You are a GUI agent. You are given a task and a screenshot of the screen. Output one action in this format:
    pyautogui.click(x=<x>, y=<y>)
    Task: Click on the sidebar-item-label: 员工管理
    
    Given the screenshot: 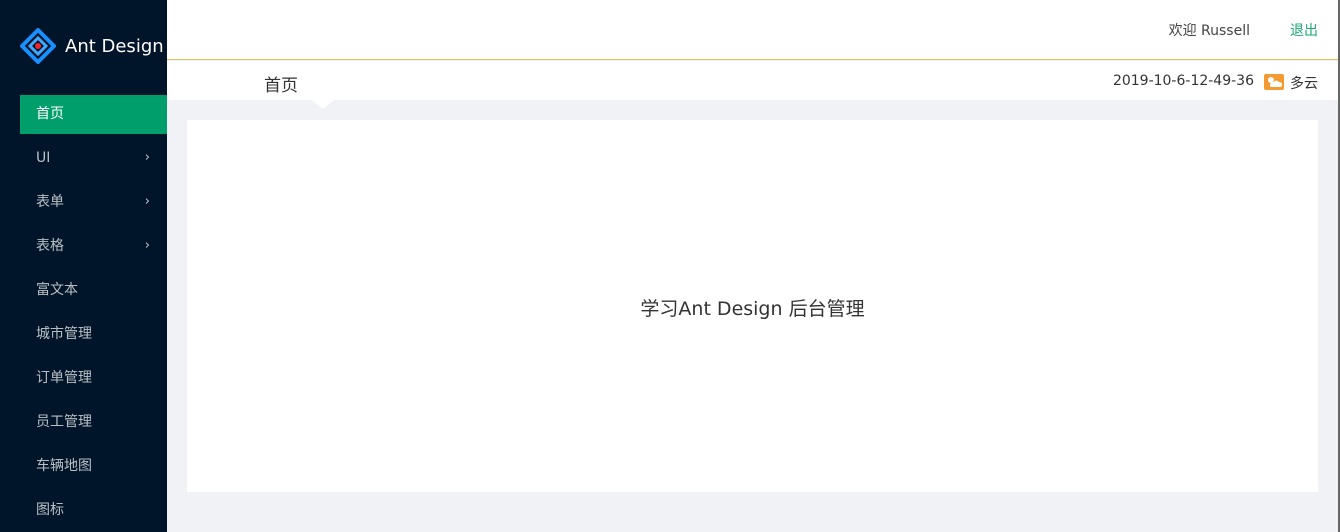 What is the action you would take?
    pyautogui.click(x=64, y=422)
    